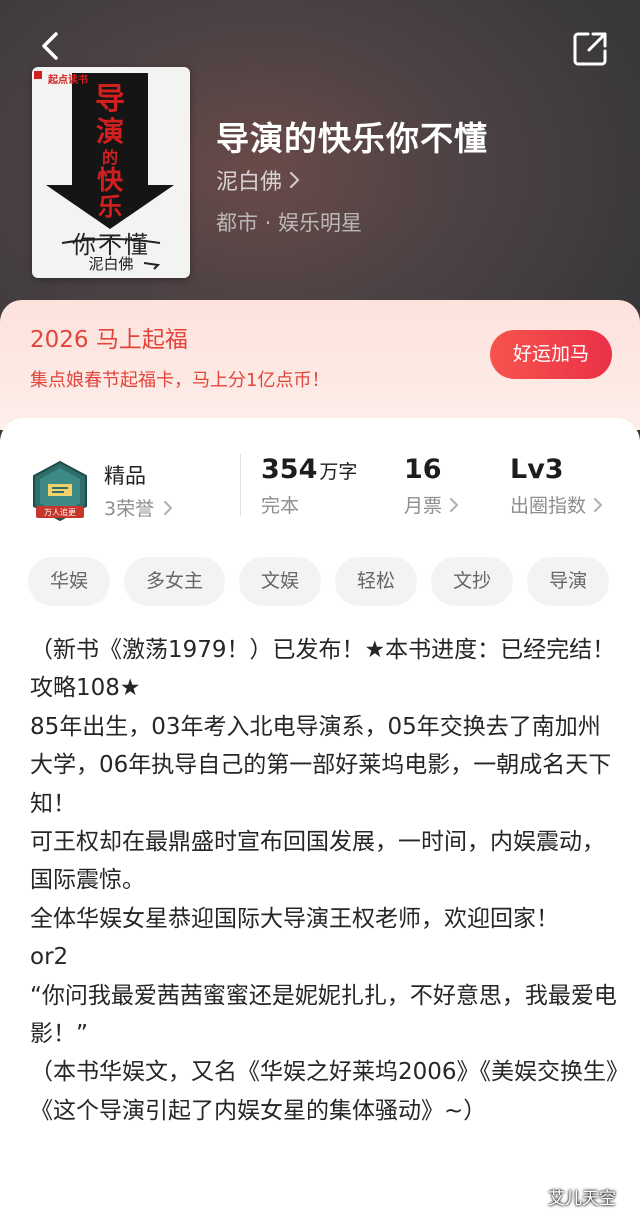 The width and height of the screenshot is (640, 1217). What do you see at coordinates (352, 138) in the screenshot?
I see `book-title: 导演的快乐你不懂` at bounding box center [352, 138].